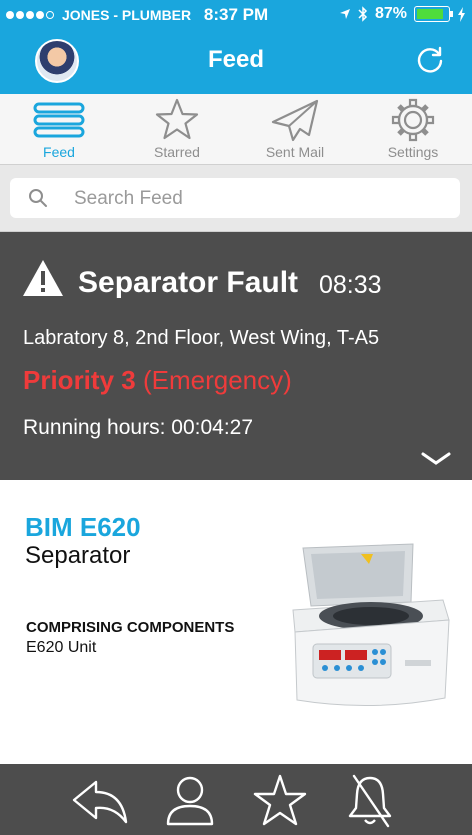 The image size is (472, 835). What do you see at coordinates (79, 380) in the screenshot?
I see `priority-label: Priority 3` at bounding box center [79, 380].